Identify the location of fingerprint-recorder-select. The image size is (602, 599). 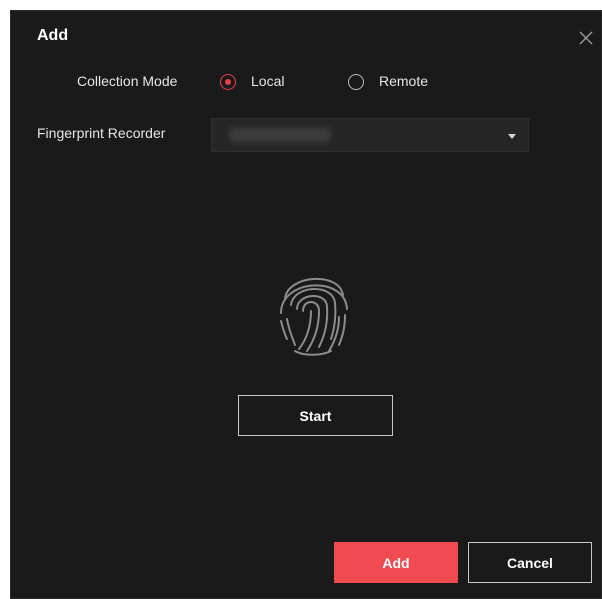
(370, 135).